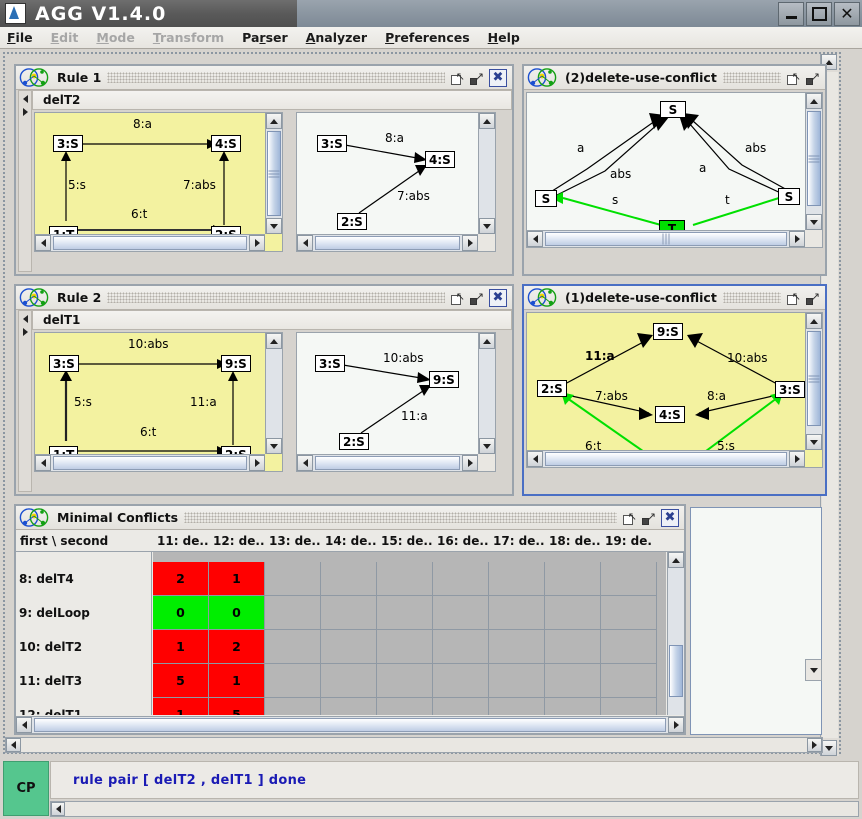  I want to click on rule2-rhs-hscrollbar, so click(387, 462).